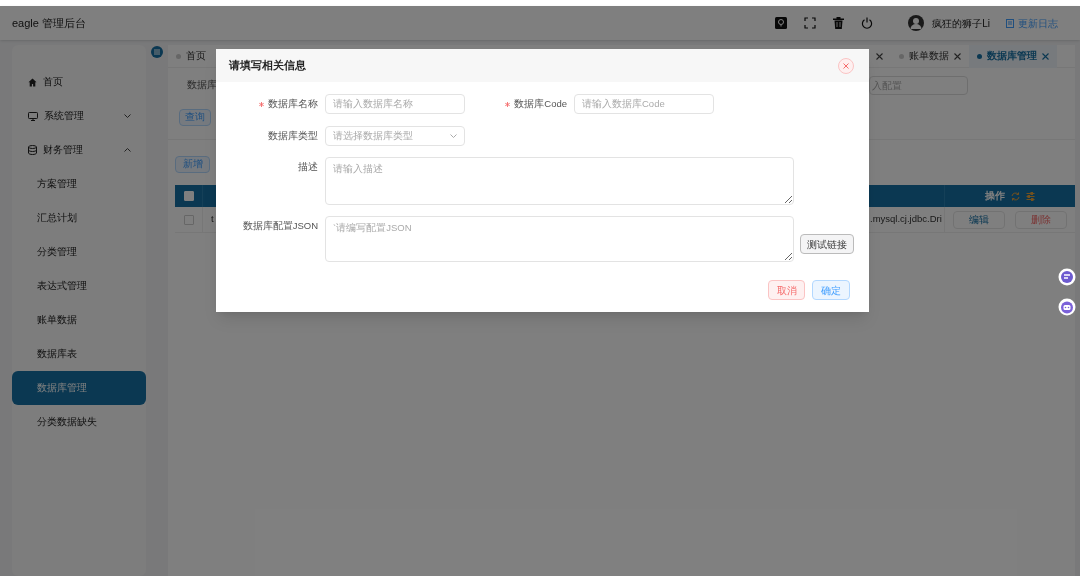 The image size is (1080, 576). Describe the element at coordinates (293, 135) in the screenshot. I see `field-label: 数据库类型` at that location.